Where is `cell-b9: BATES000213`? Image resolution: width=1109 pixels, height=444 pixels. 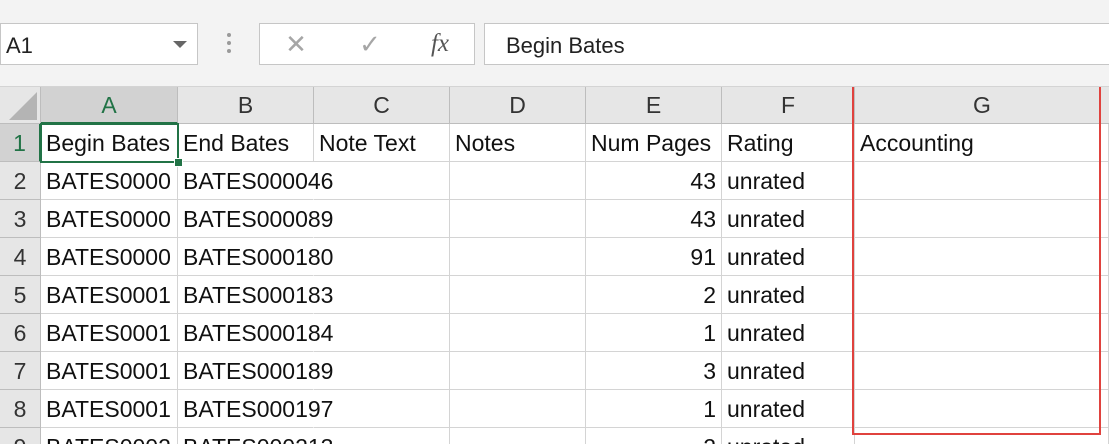 cell-b9: BATES000213 is located at coordinates (255, 436).